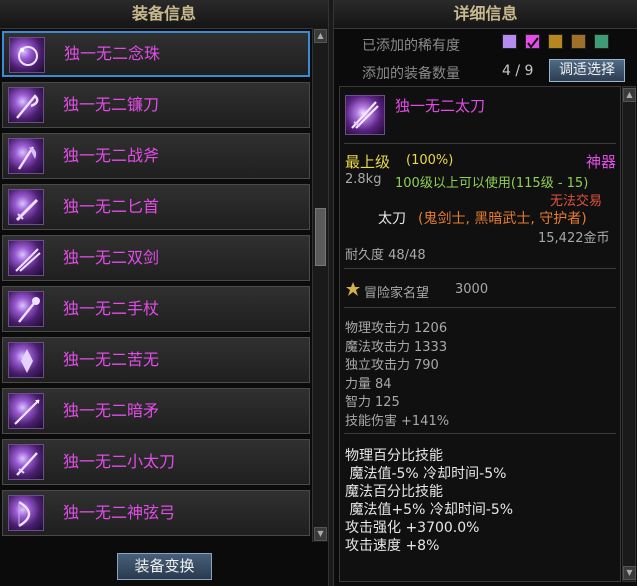 Image resolution: width=637 pixels, height=586 pixels. Describe the element at coordinates (358, 402) in the screenshot. I see `stat-name: 智力` at that location.